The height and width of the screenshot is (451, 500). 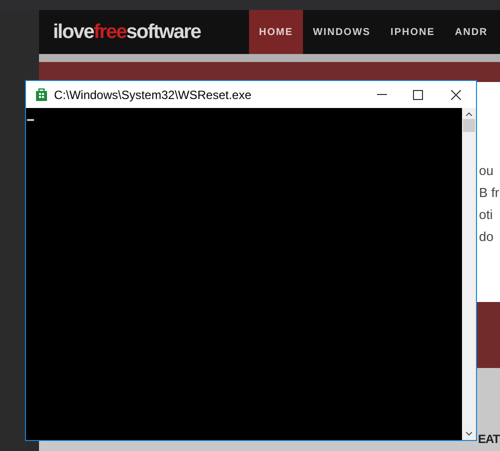 What do you see at coordinates (469, 114) in the screenshot?
I see `scroll-up-icon` at bounding box center [469, 114].